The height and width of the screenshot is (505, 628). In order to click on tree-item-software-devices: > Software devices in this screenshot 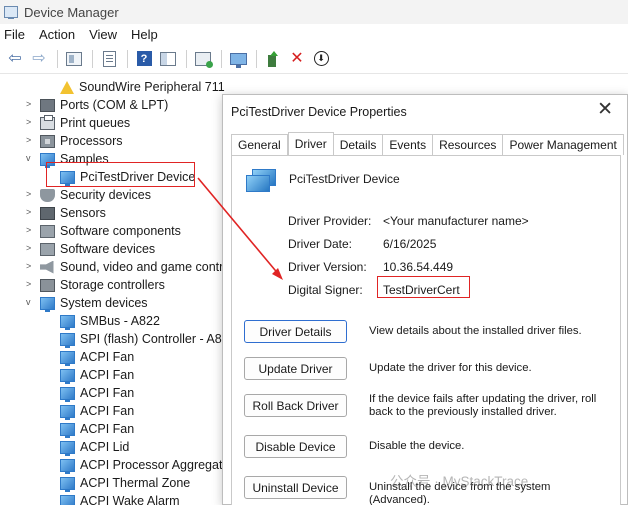, I will do `click(91, 249)`.